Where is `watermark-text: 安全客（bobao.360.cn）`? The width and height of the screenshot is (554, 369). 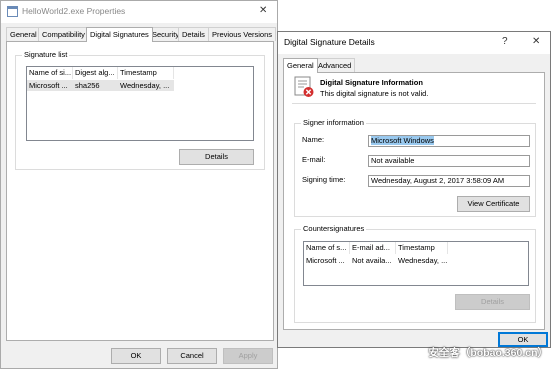 watermark-text: 安全客（bobao.360.cn） is located at coordinates (488, 353).